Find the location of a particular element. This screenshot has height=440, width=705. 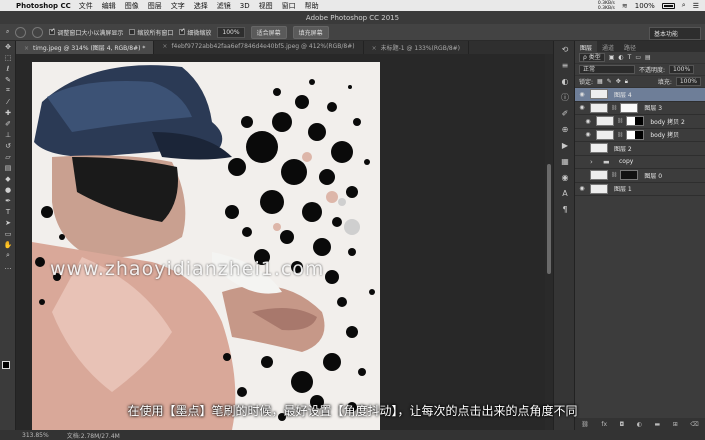

layer-name: 图层 4 is located at coordinates (623, 94).